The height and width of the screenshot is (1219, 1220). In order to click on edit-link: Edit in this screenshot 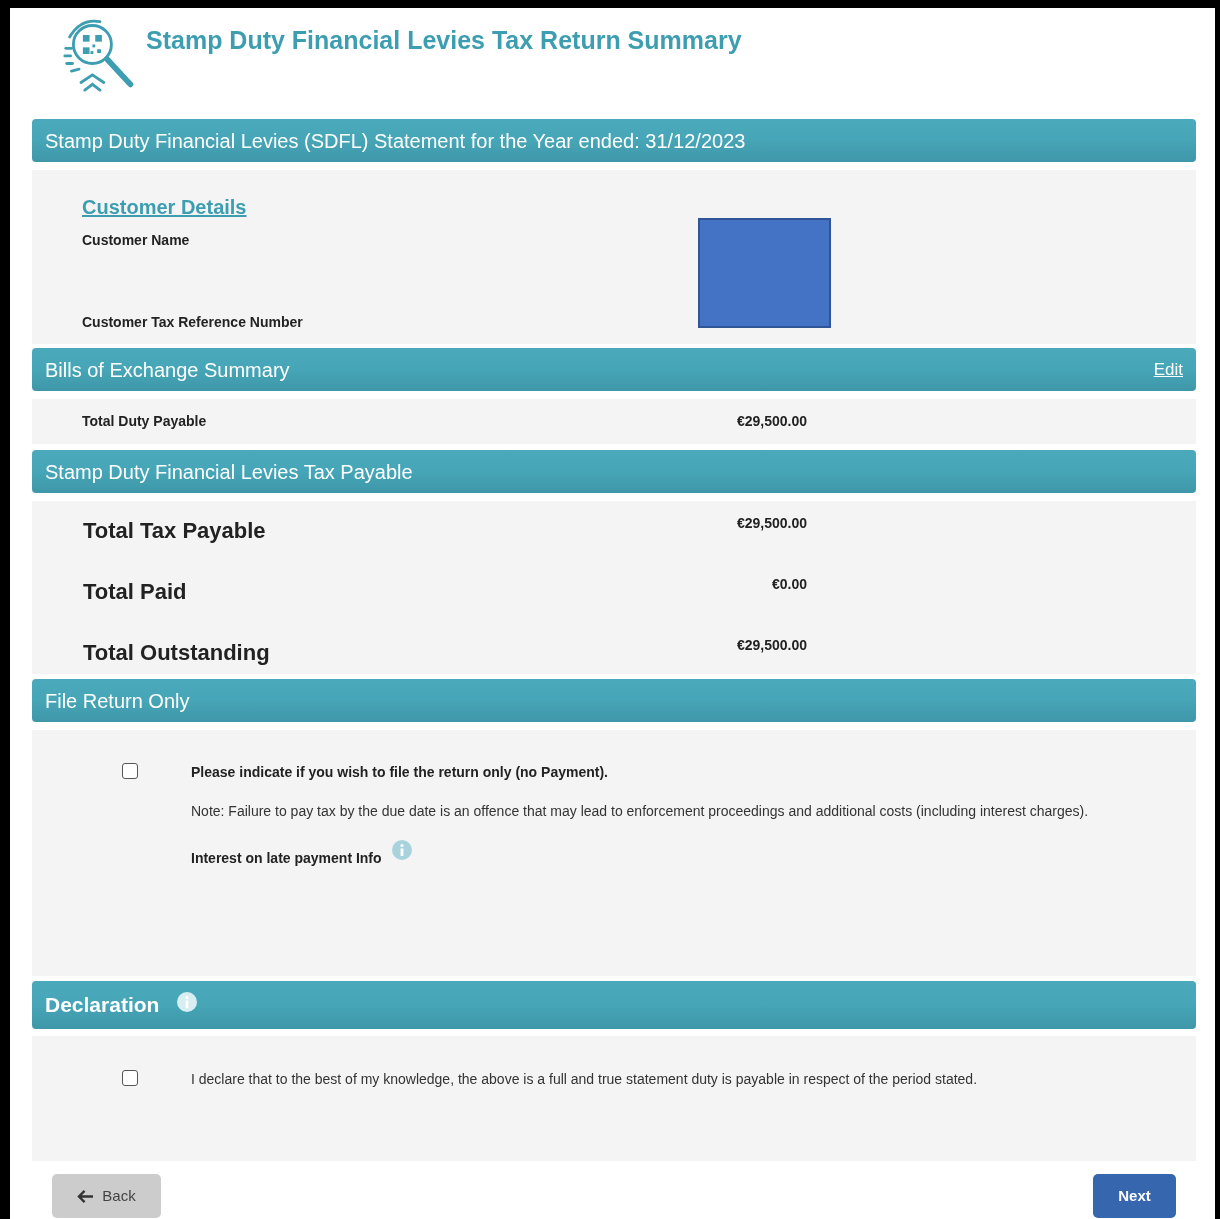, I will do `click(1168, 369)`.